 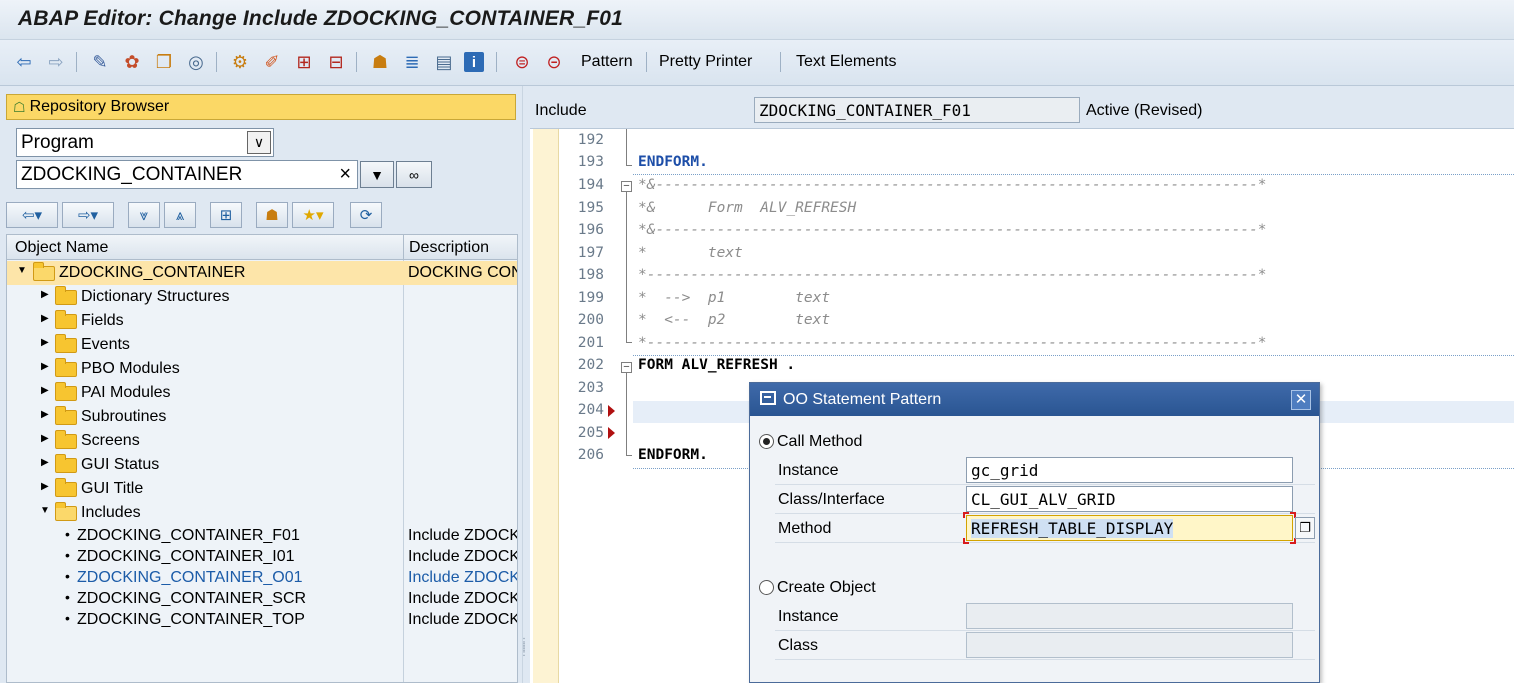 What do you see at coordinates (463, 598) in the screenshot?
I see `tree-node-description: Include ZDOCKING_CONTAINER_SCR` at bounding box center [463, 598].